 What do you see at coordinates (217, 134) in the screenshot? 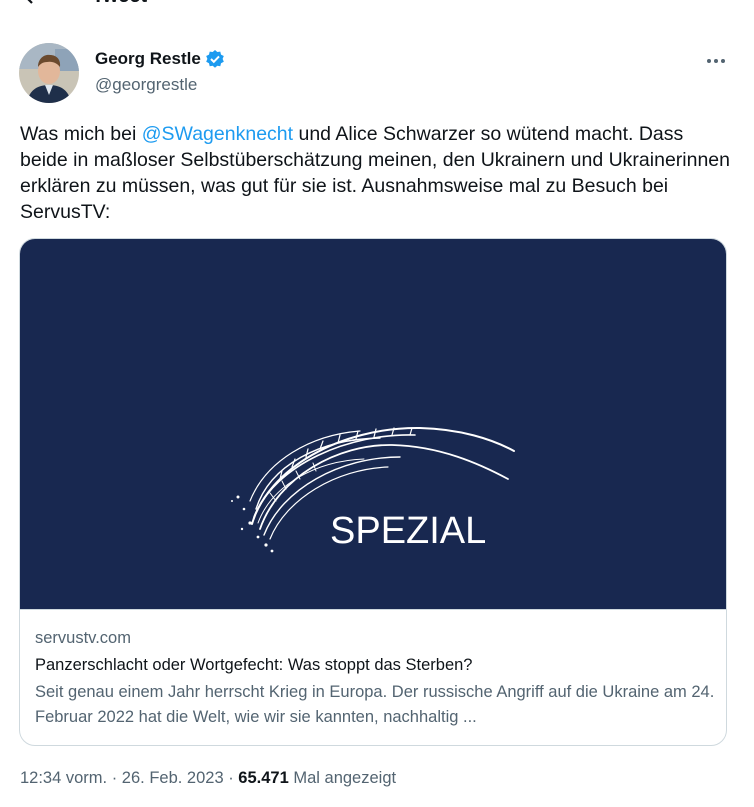
I see `mention-link: @SWagenknecht` at bounding box center [217, 134].